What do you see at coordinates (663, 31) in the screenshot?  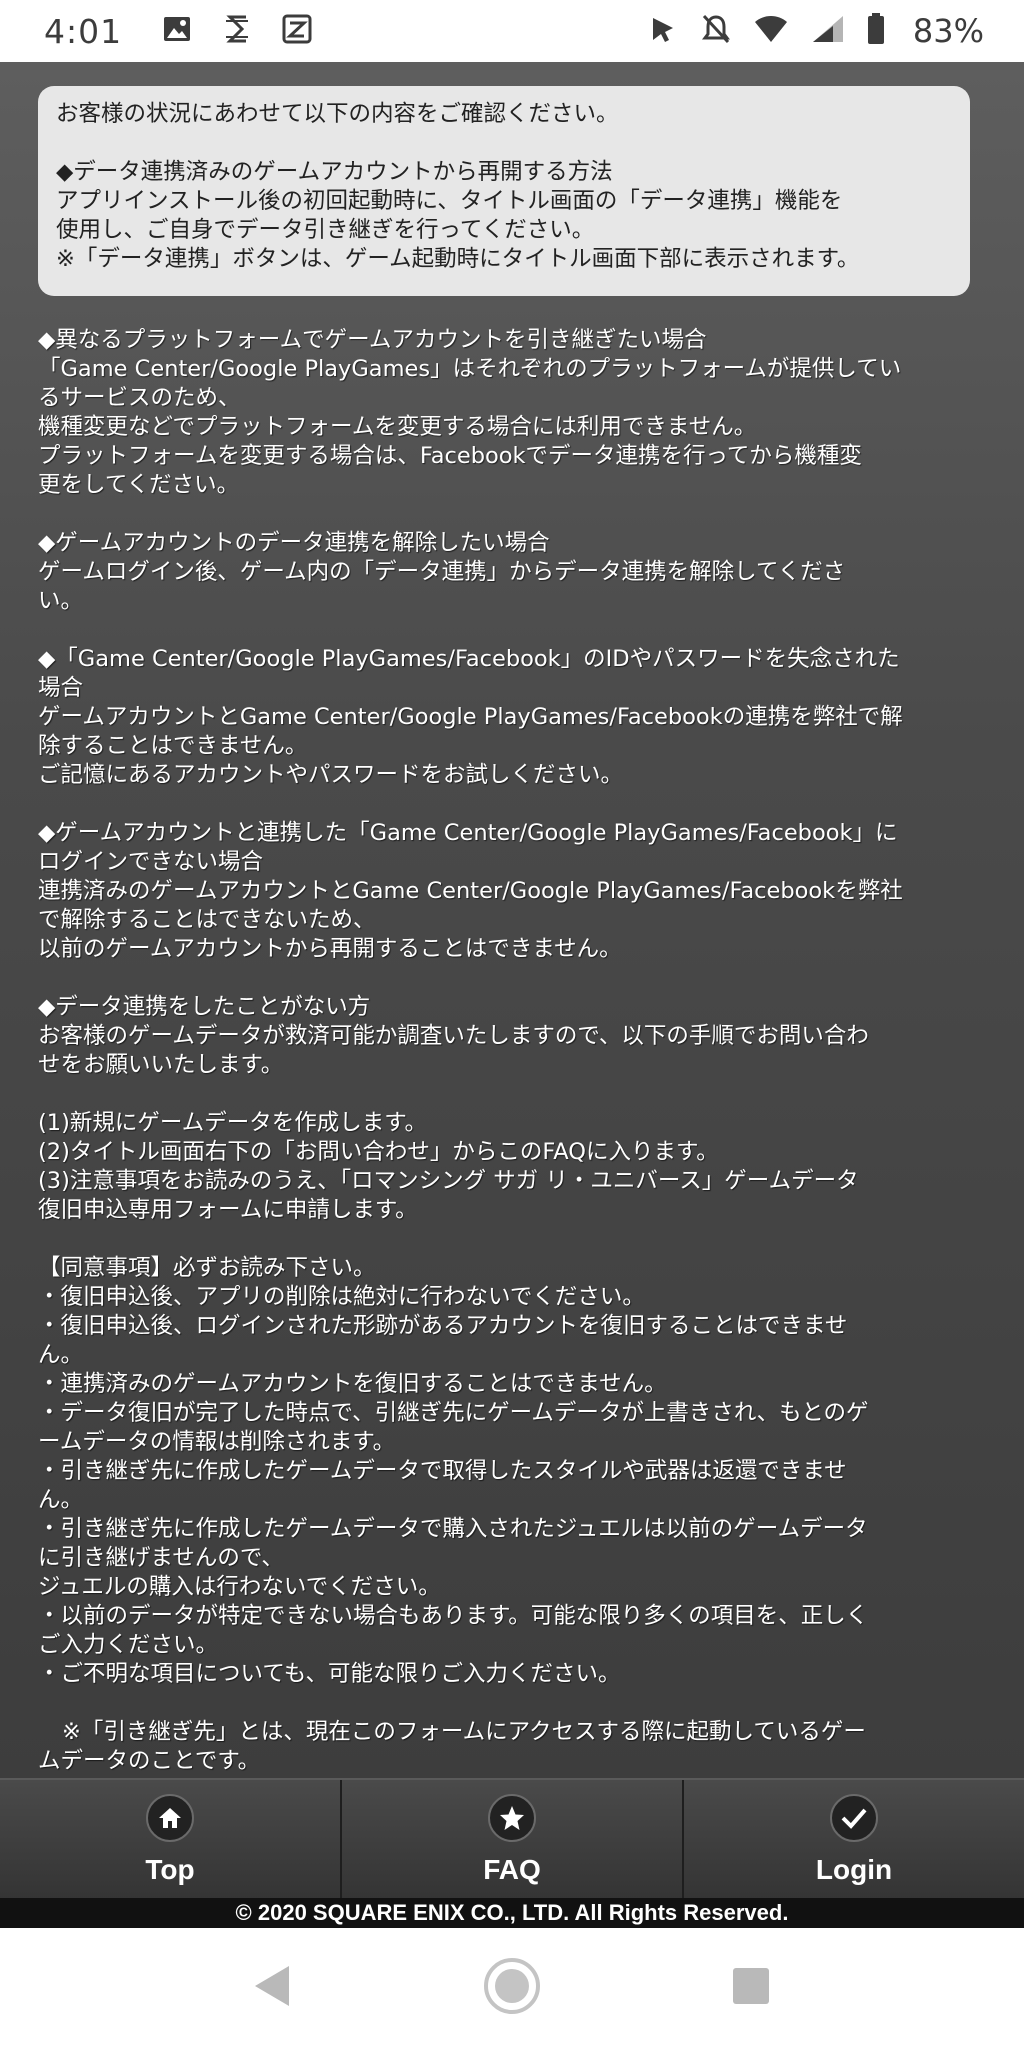 I see `cast-icon` at bounding box center [663, 31].